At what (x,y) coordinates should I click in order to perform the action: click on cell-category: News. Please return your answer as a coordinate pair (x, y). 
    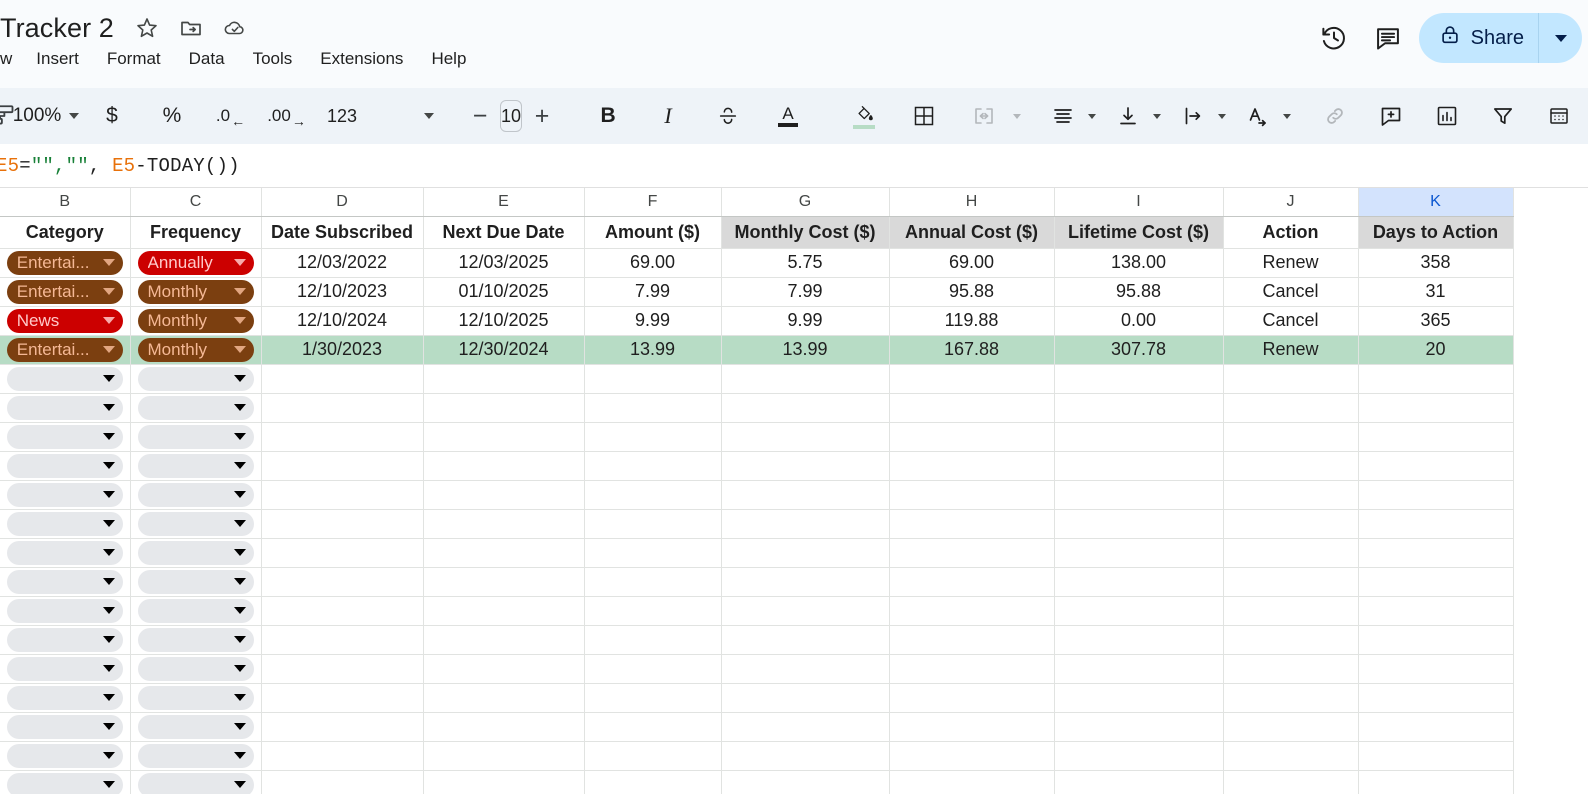
    Looking at the image, I should click on (65, 321).